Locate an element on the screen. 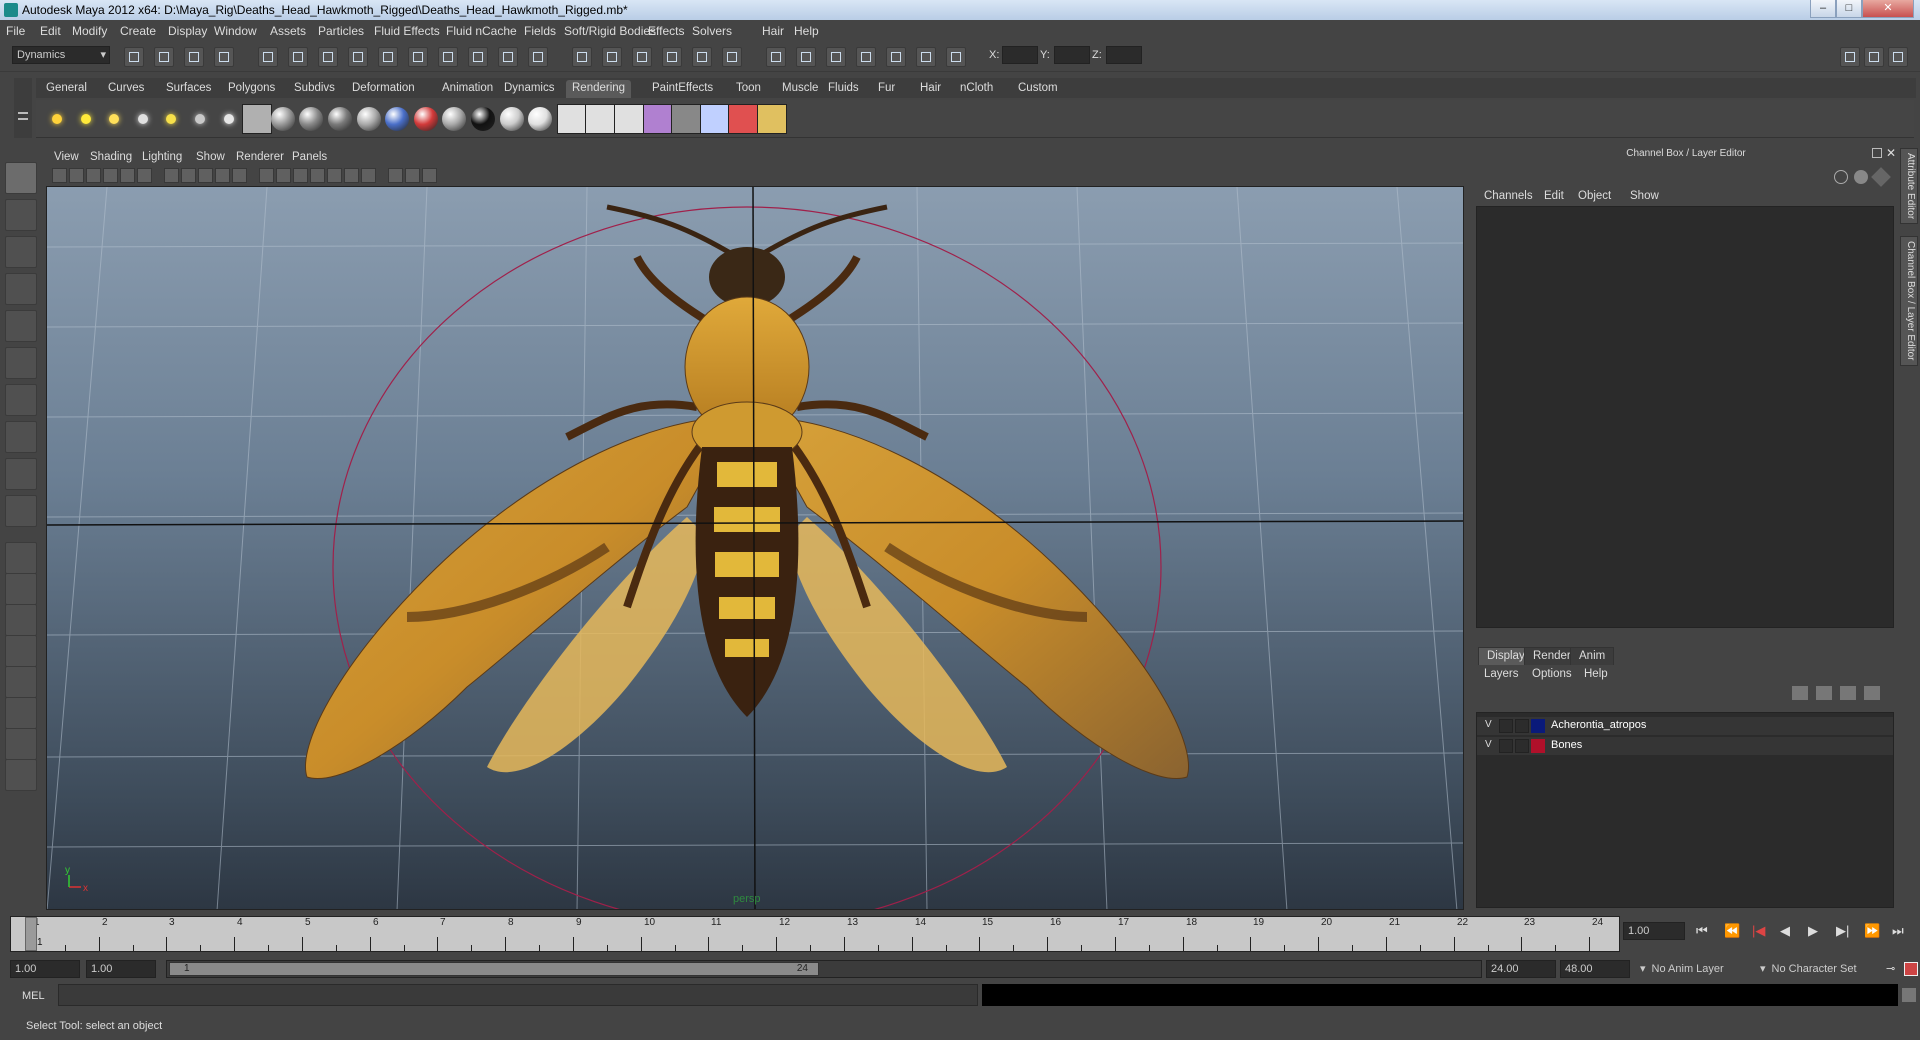  render-layers-icon is located at coordinates (686, 119).